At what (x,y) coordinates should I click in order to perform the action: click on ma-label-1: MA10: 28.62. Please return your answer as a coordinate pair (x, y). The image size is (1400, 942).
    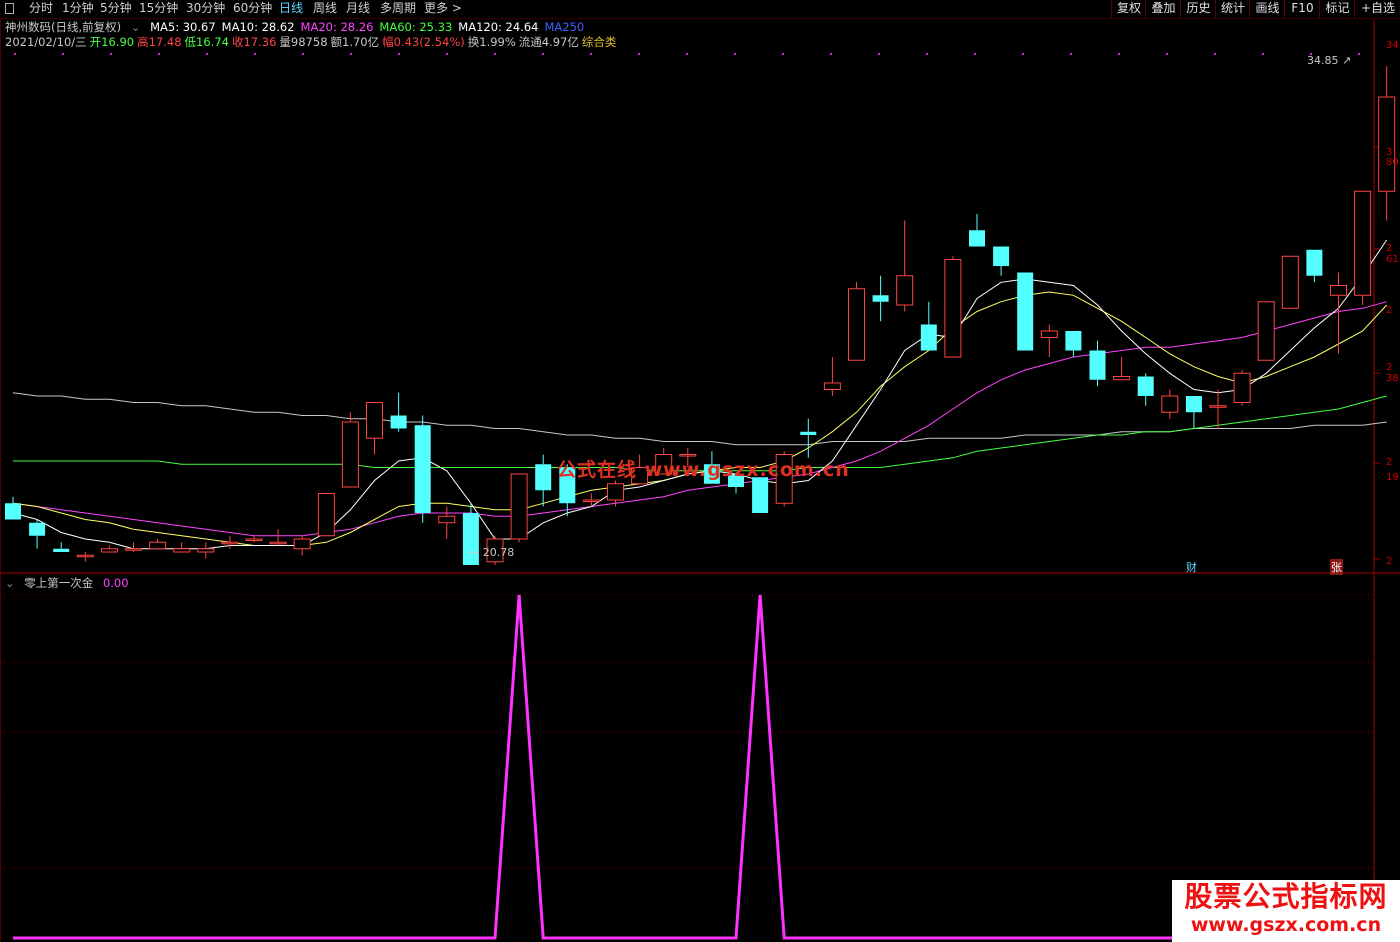
    Looking at the image, I should click on (258, 27).